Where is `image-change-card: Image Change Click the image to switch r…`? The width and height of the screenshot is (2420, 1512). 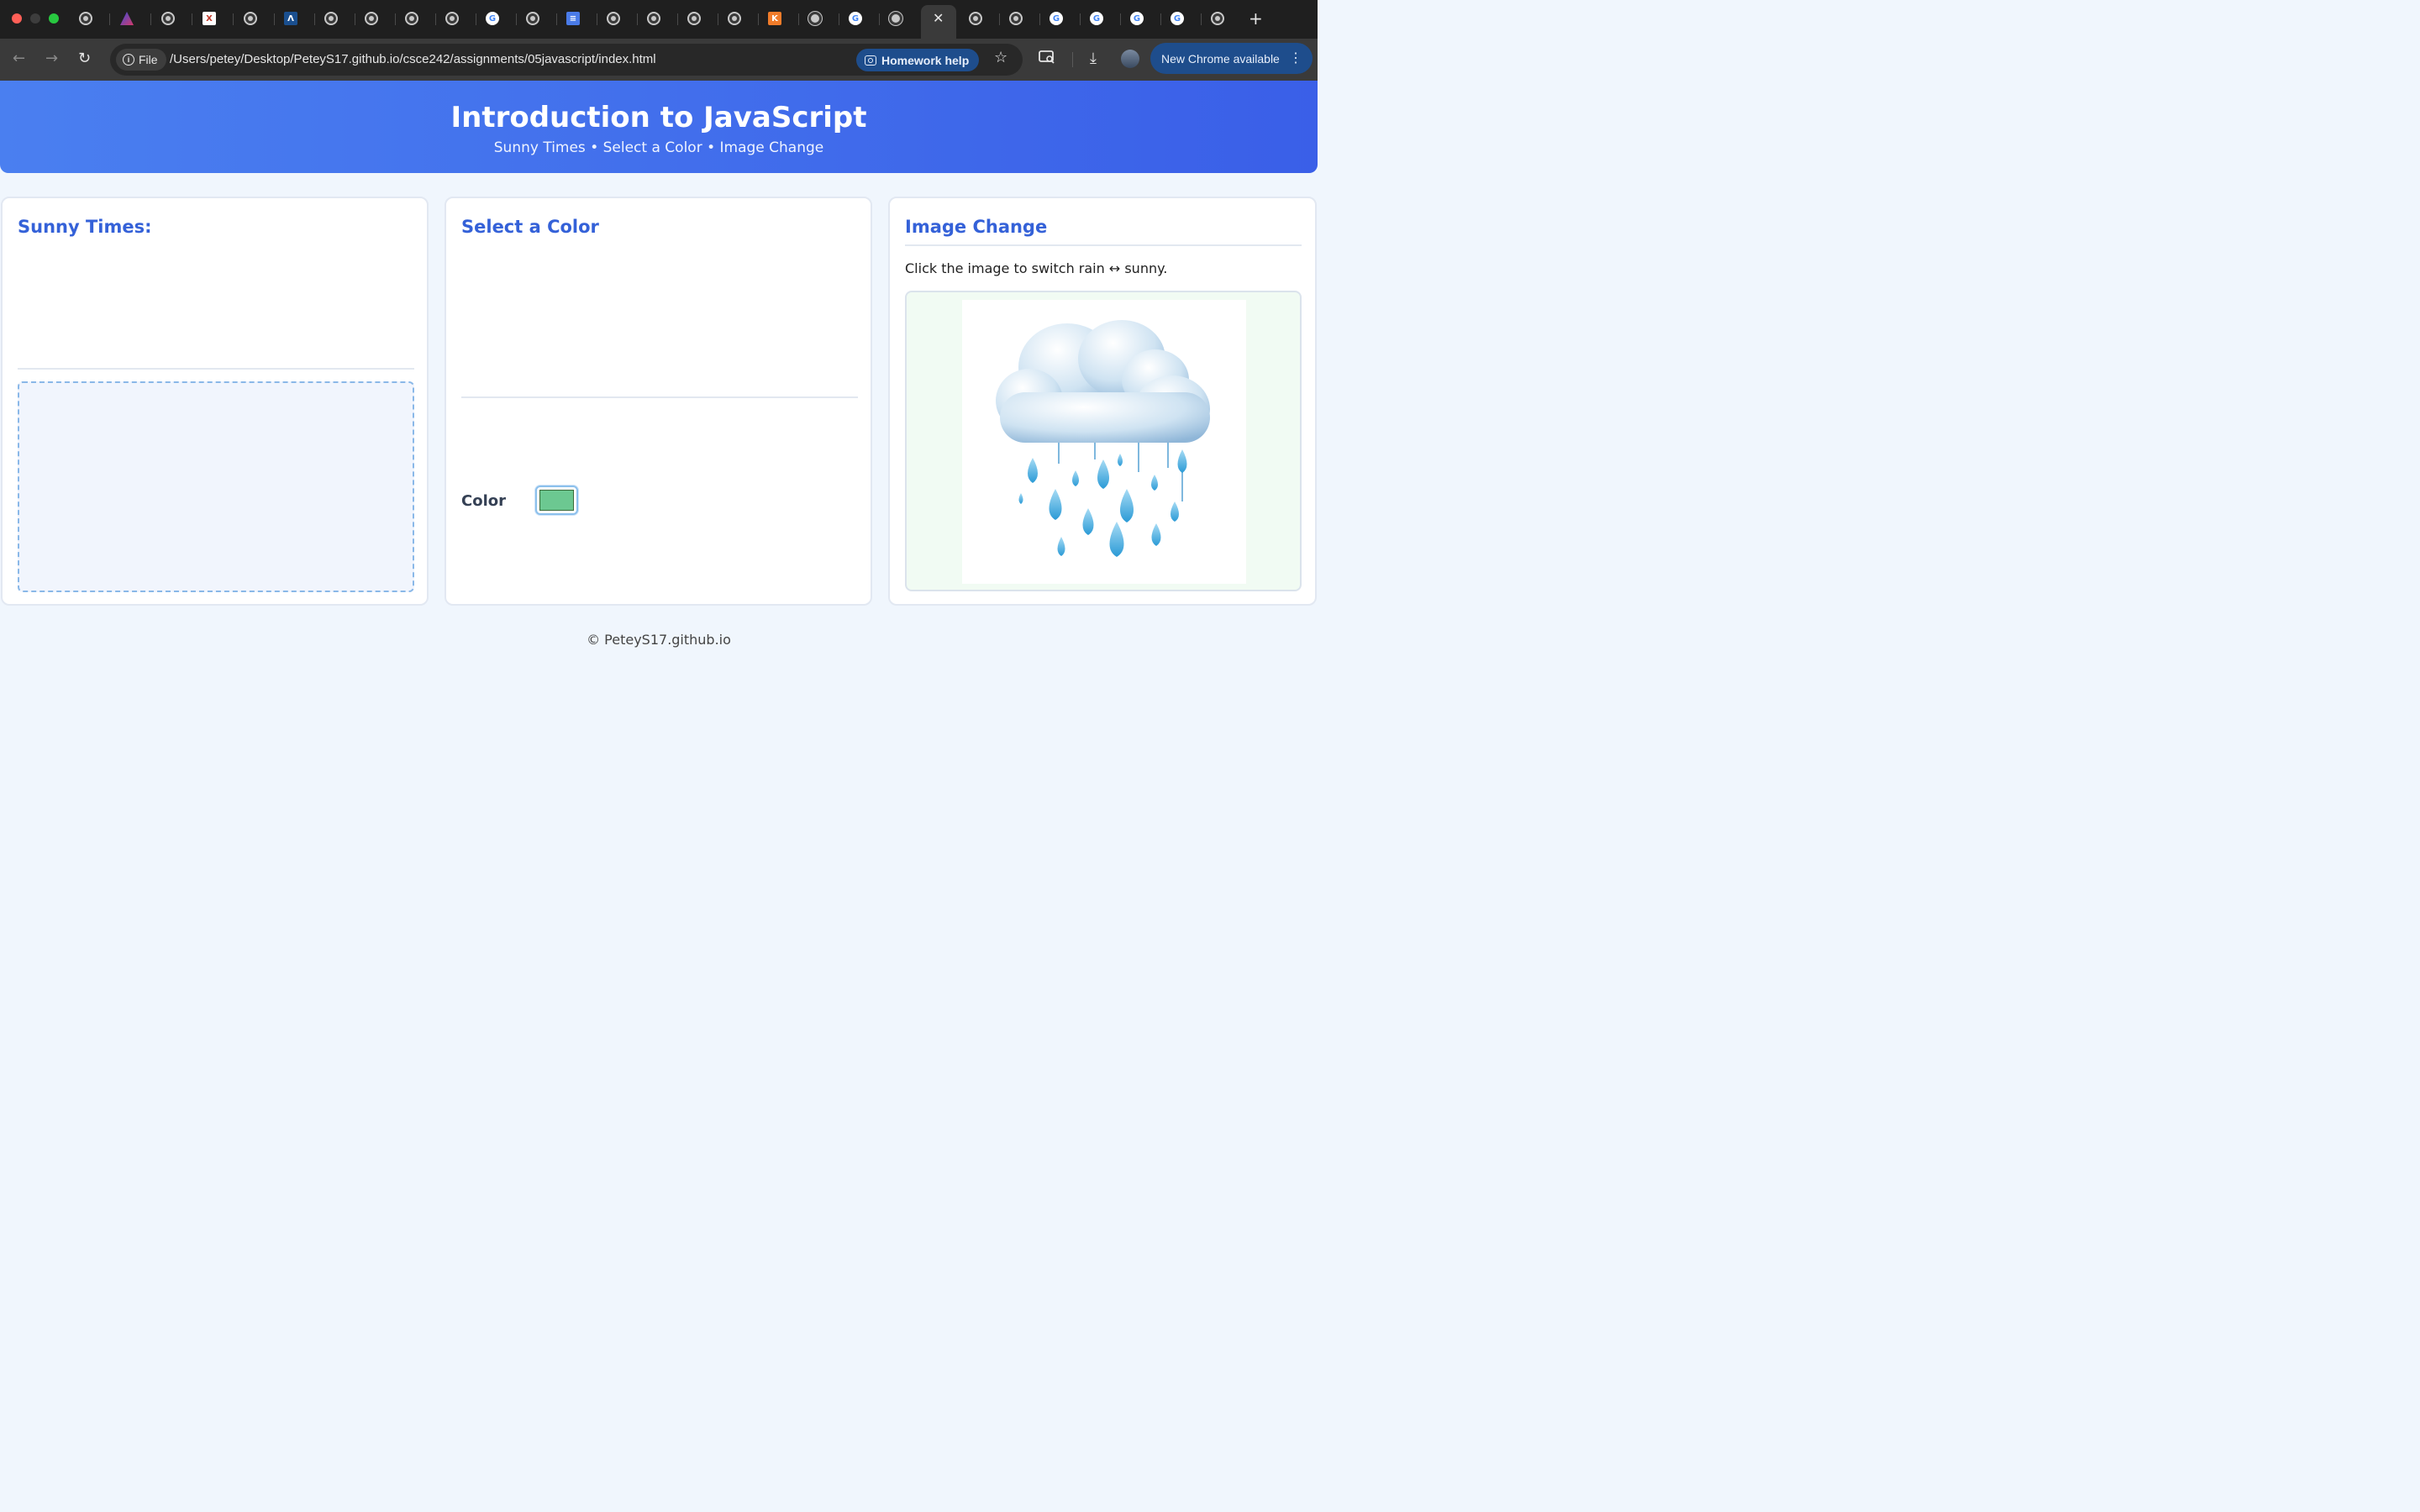 image-change-card: Image Change Click the image to switch r… is located at coordinates (1103, 401).